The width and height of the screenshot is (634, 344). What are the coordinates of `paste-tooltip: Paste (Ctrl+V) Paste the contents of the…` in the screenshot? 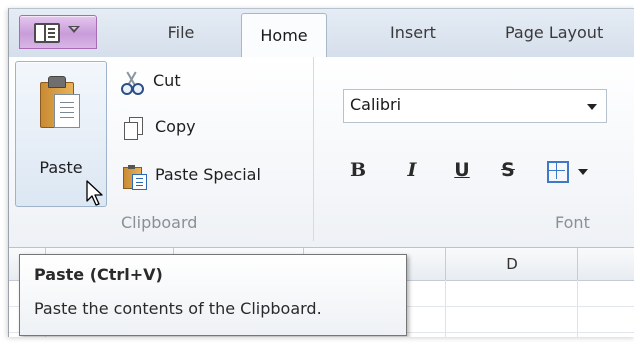 It's located at (213, 295).